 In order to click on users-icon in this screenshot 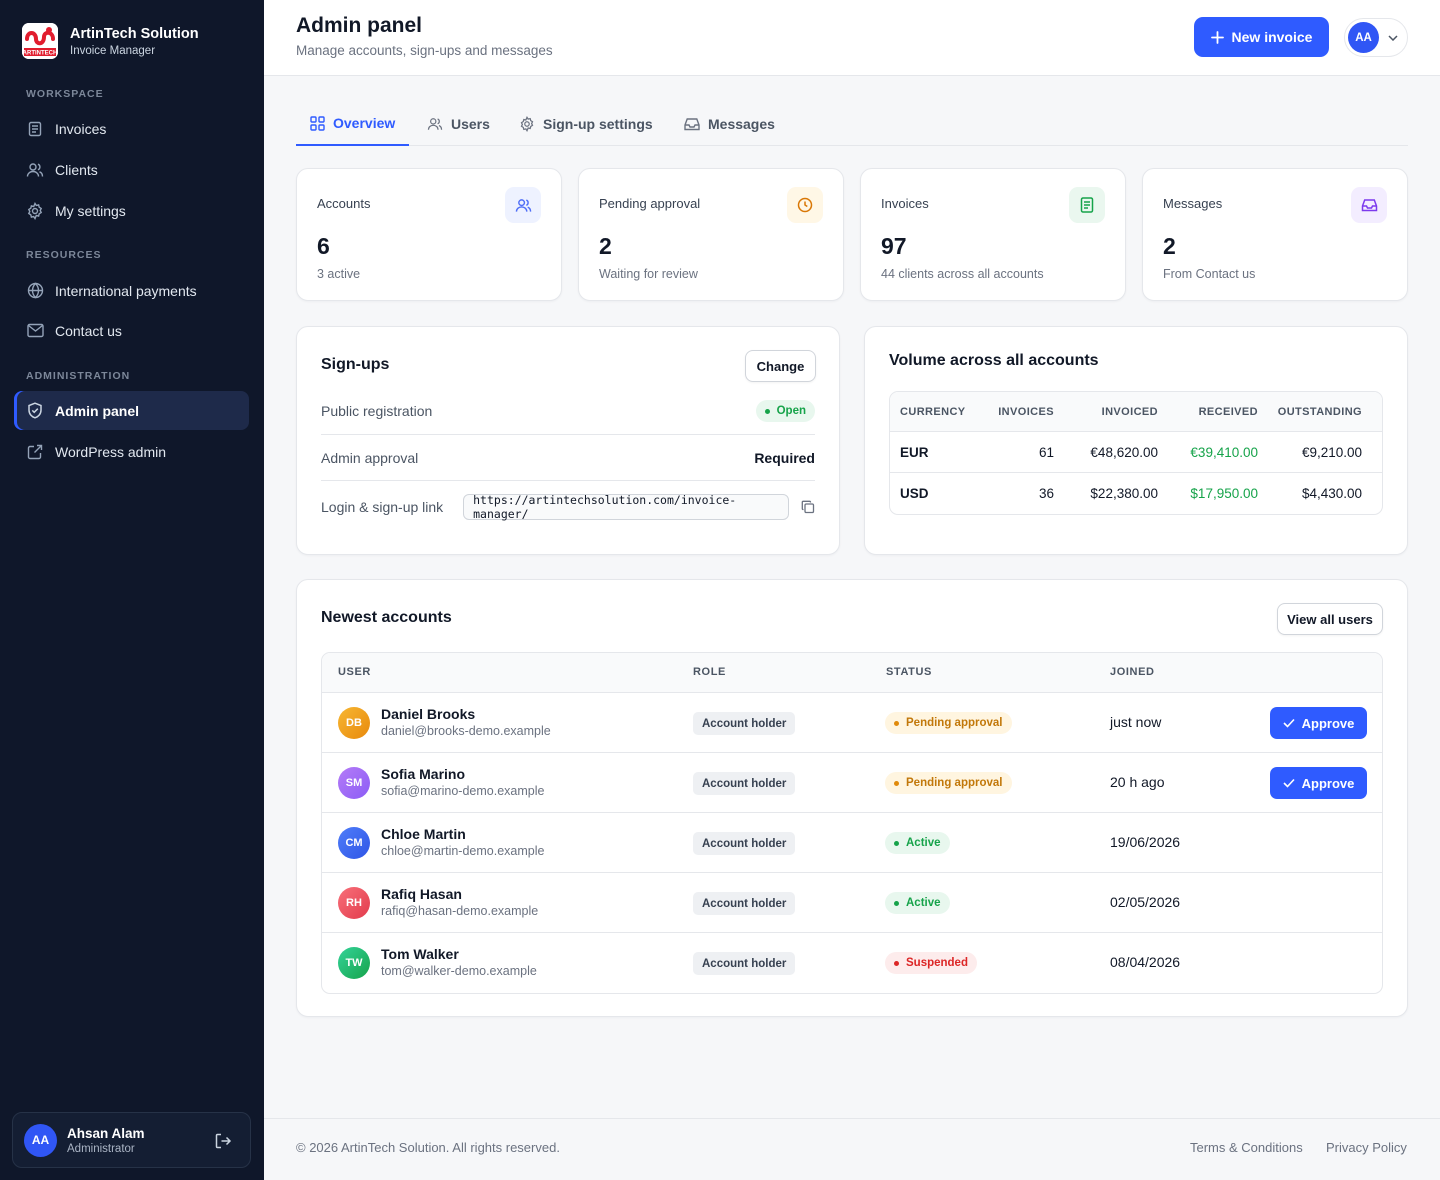, I will do `click(435, 124)`.